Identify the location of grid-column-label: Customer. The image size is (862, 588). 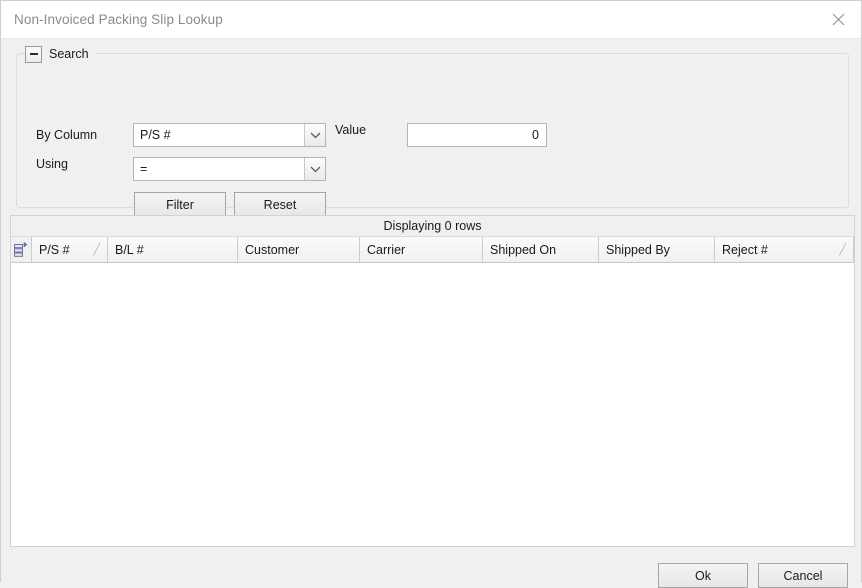
(272, 249).